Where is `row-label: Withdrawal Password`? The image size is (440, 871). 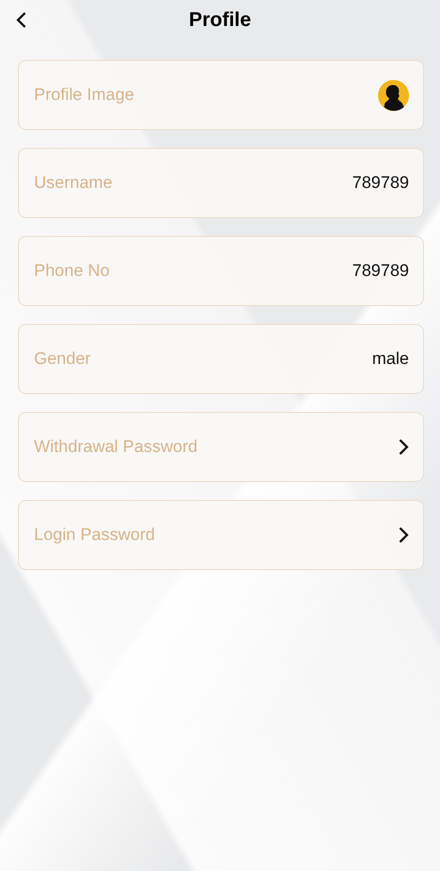 row-label: Withdrawal Password is located at coordinates (116, 447).